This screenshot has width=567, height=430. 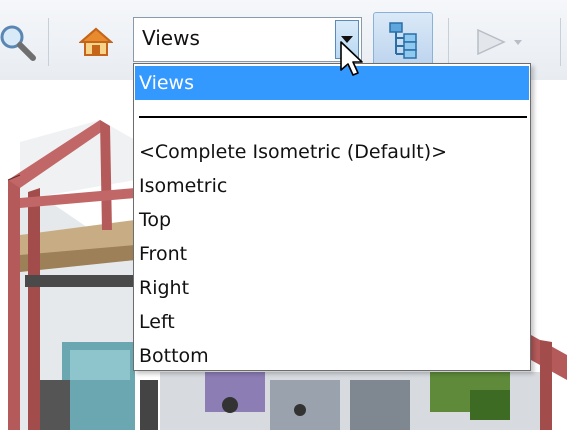 What do you see at coordinates (96, 42) in the screenshot?
I see `home-icon` at bounding box center [96, 42].